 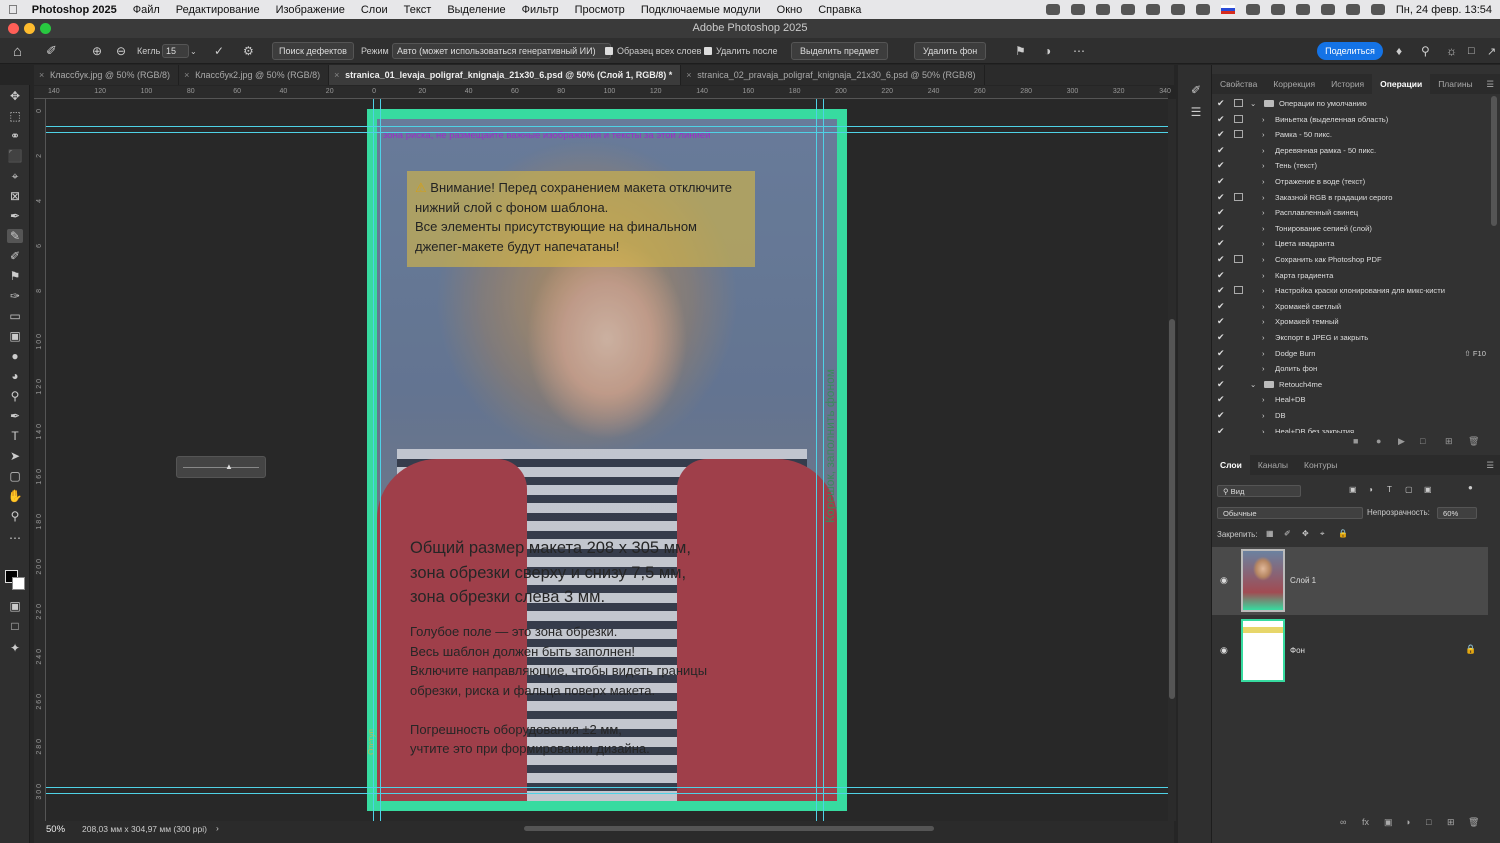 What do you see at coordinates (1196, 90) in the screenshot?
I see `brush-settings-icon: ✐` at bounding box center [1196, 90].